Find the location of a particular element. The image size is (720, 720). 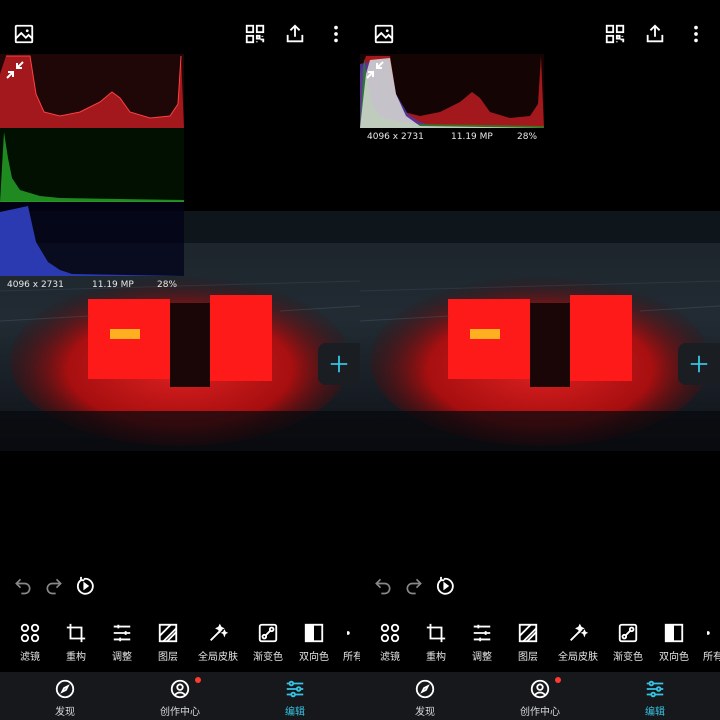

nav-label: 创作中心 is located at coordinates (540, 712).